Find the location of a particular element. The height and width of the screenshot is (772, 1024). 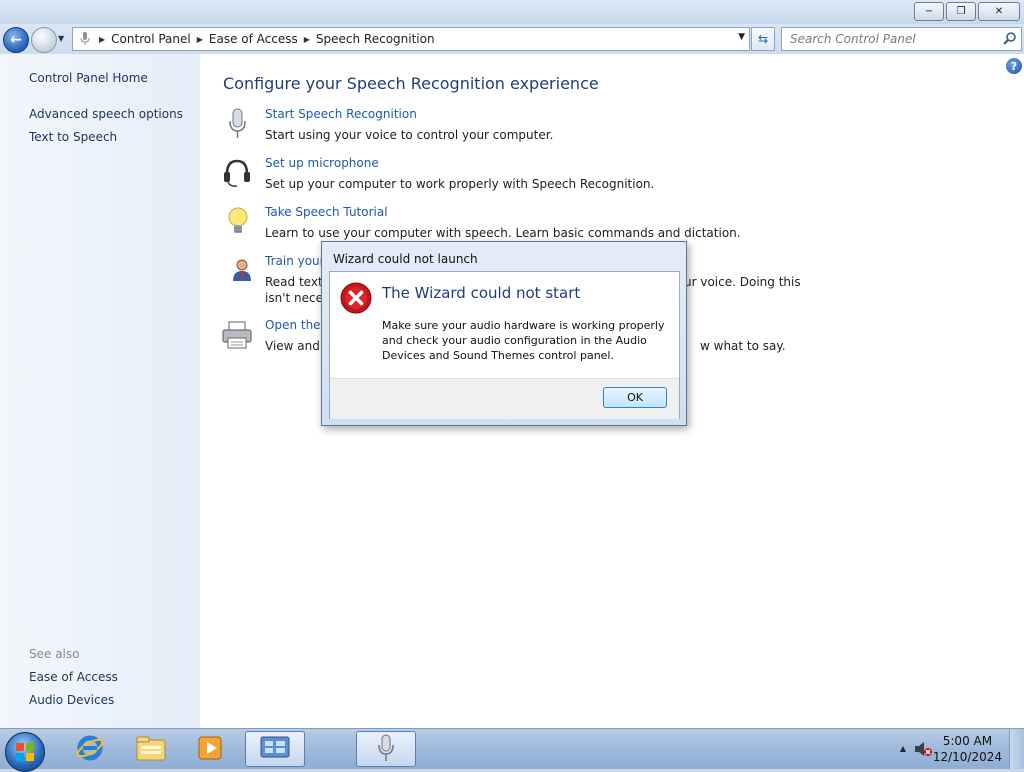

search-box is located at coordinates (901, 39).